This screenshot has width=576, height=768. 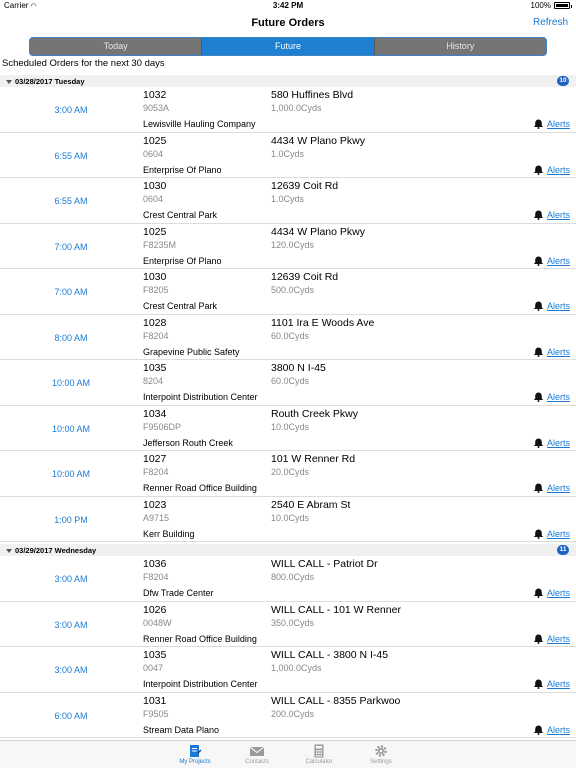 I want to click on tabbar-label: Contacts, so click(x=257, y=762).